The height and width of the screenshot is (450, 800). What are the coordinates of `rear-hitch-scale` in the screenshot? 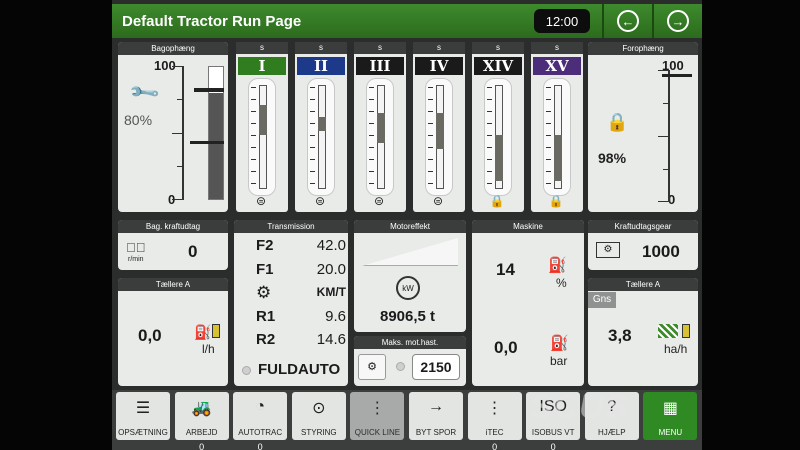 It's located at (178, 133).